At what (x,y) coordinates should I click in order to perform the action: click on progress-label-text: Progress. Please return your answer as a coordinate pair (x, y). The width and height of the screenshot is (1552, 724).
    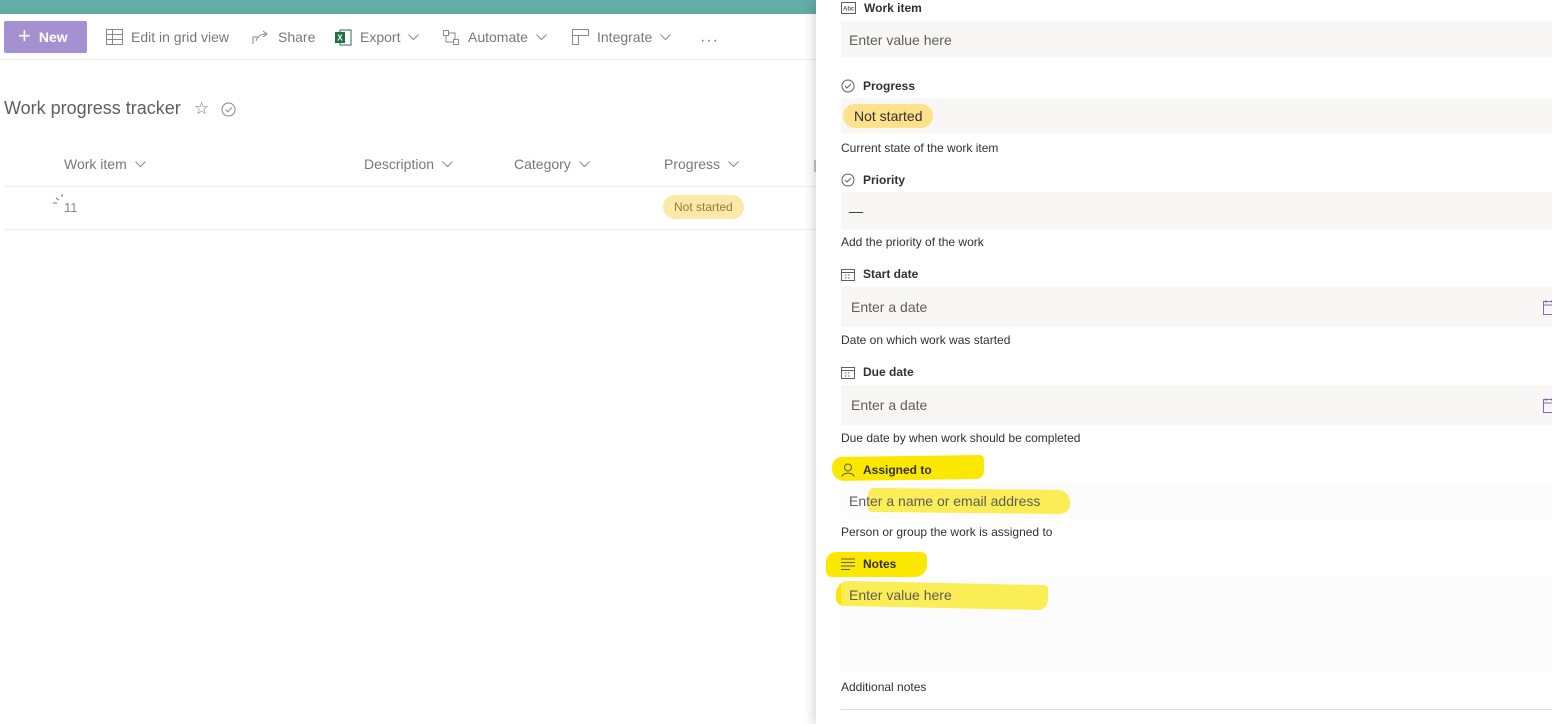
    Looking at the image, I should click on (889, 86).